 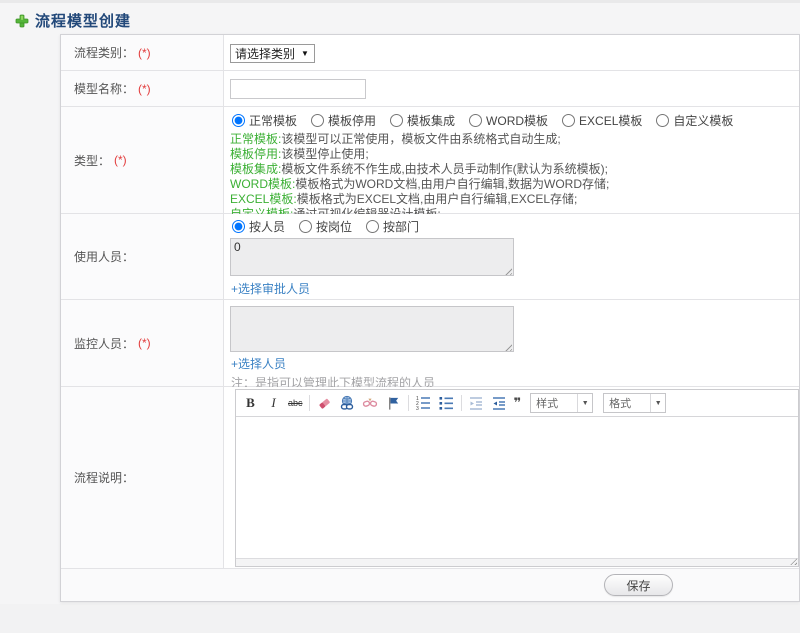 I want to click on save-button: 保存, so click(x=638, y=585).